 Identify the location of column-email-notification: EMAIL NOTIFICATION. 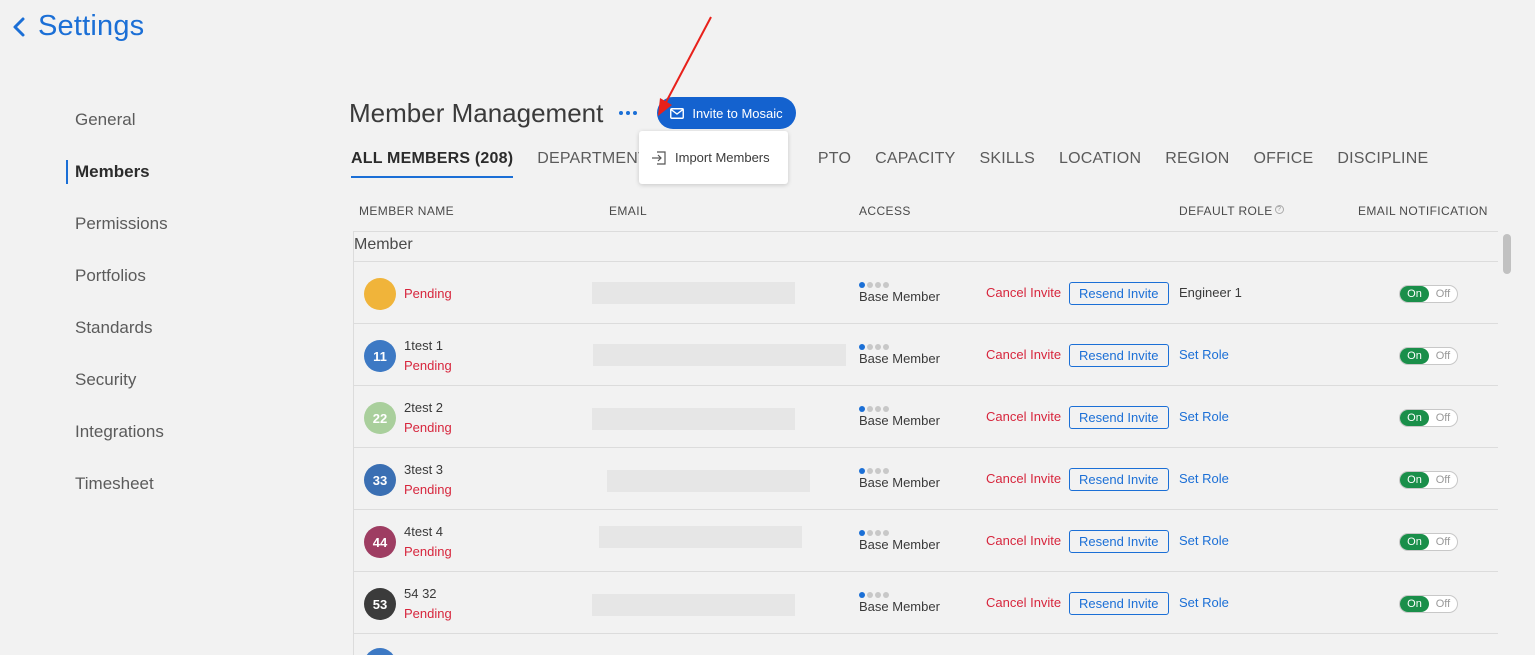
(1423, 211).